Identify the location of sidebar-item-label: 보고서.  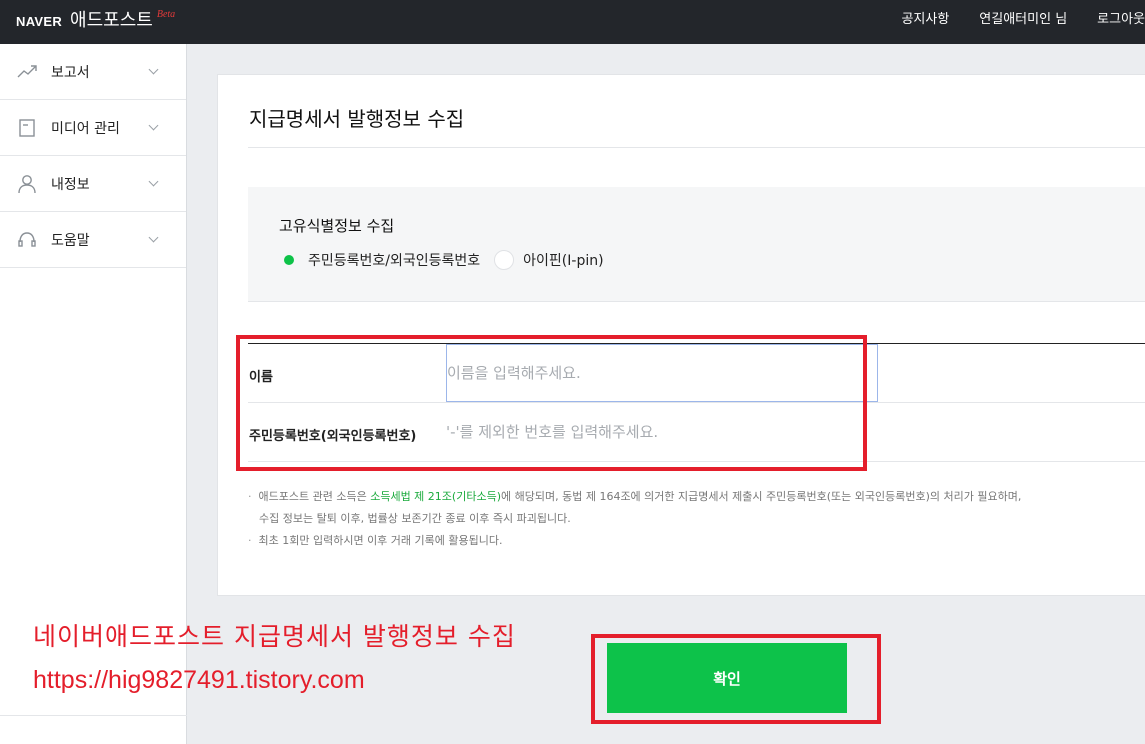
(70, 72).